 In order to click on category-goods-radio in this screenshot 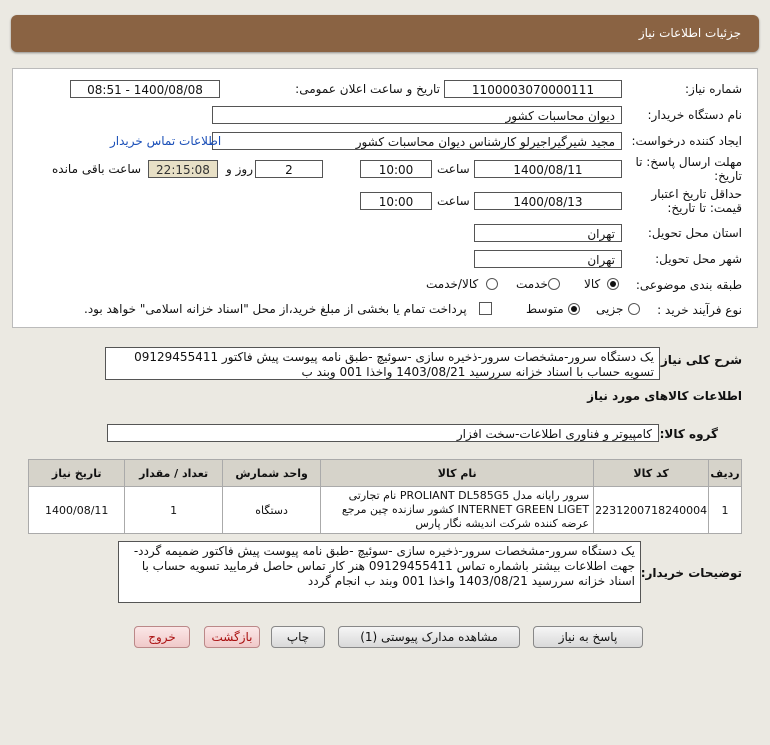, I will do `click(613, 284)`.